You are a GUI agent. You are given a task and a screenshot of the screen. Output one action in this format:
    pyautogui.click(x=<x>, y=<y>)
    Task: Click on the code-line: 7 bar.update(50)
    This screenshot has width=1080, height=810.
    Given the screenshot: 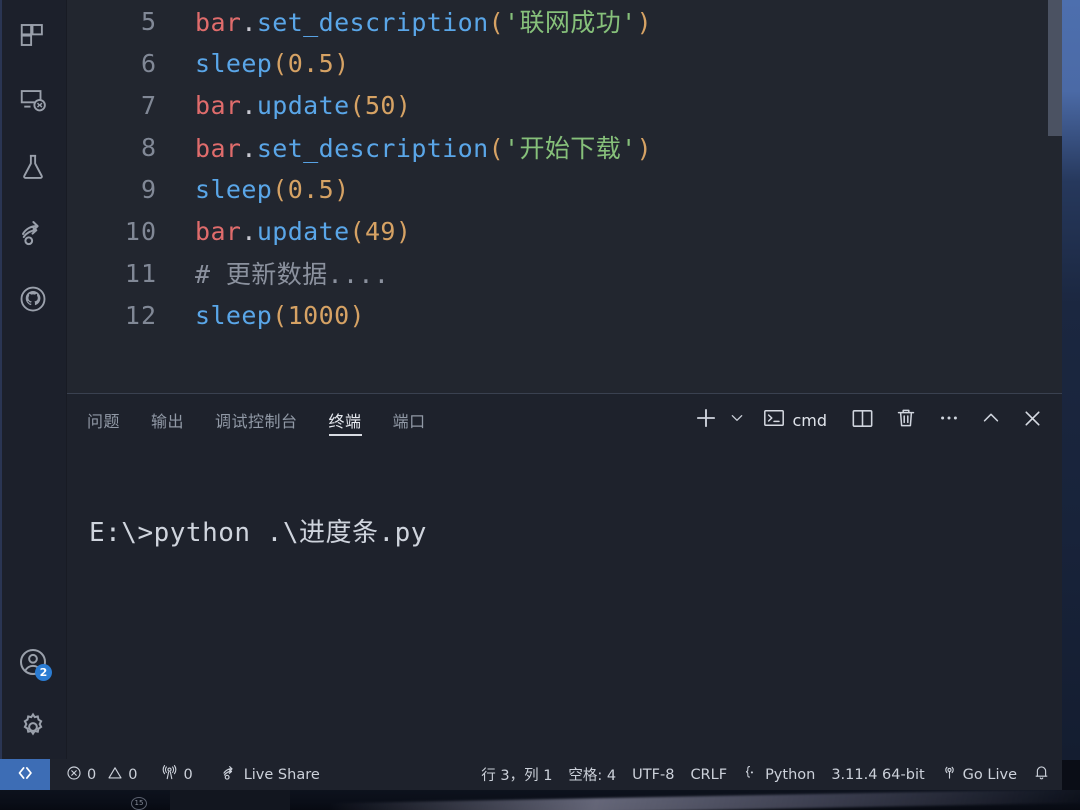 What is the action you would take?
    pyautogui.click(x=564, y=105)
    